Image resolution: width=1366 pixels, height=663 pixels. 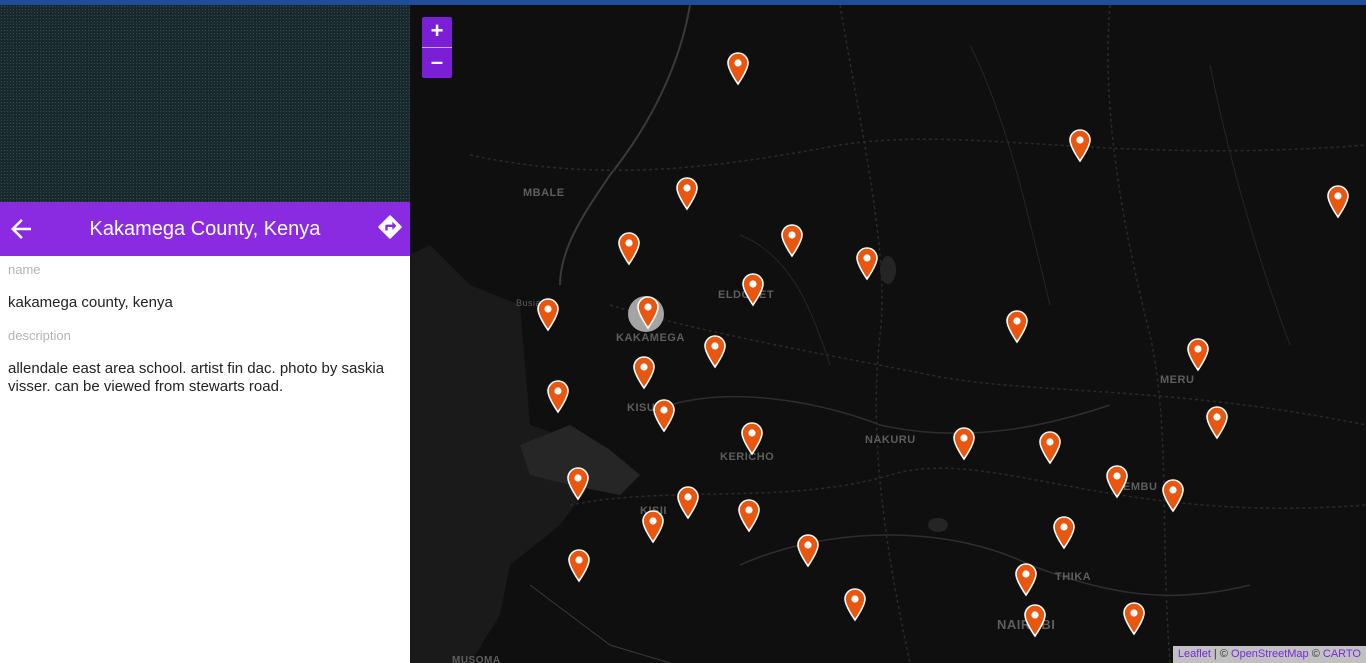 I want to click on place-label-thika: THIKA, so click(x=1073, y=577).